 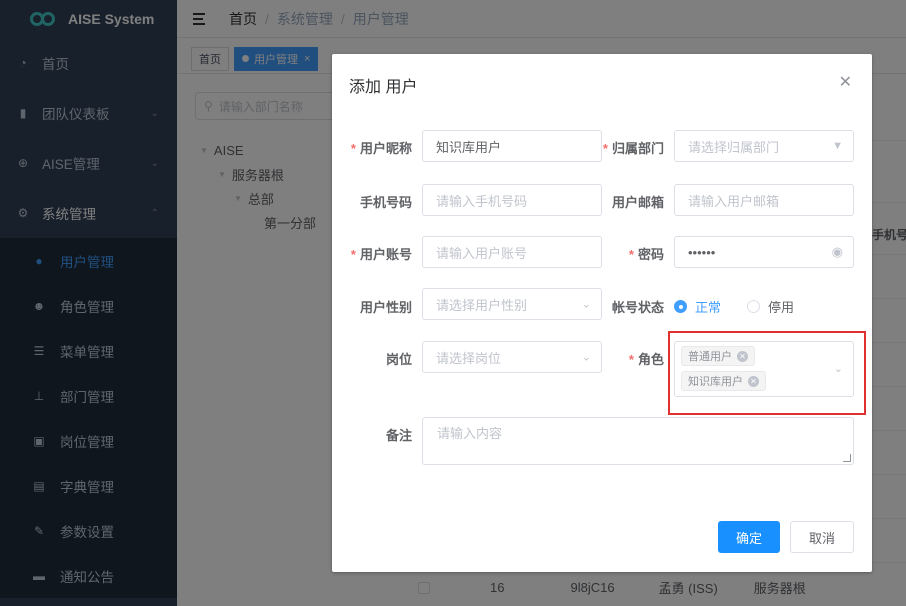 I want to click on placeholder: 请输入用户邮箱, so click(x=734, y=201).